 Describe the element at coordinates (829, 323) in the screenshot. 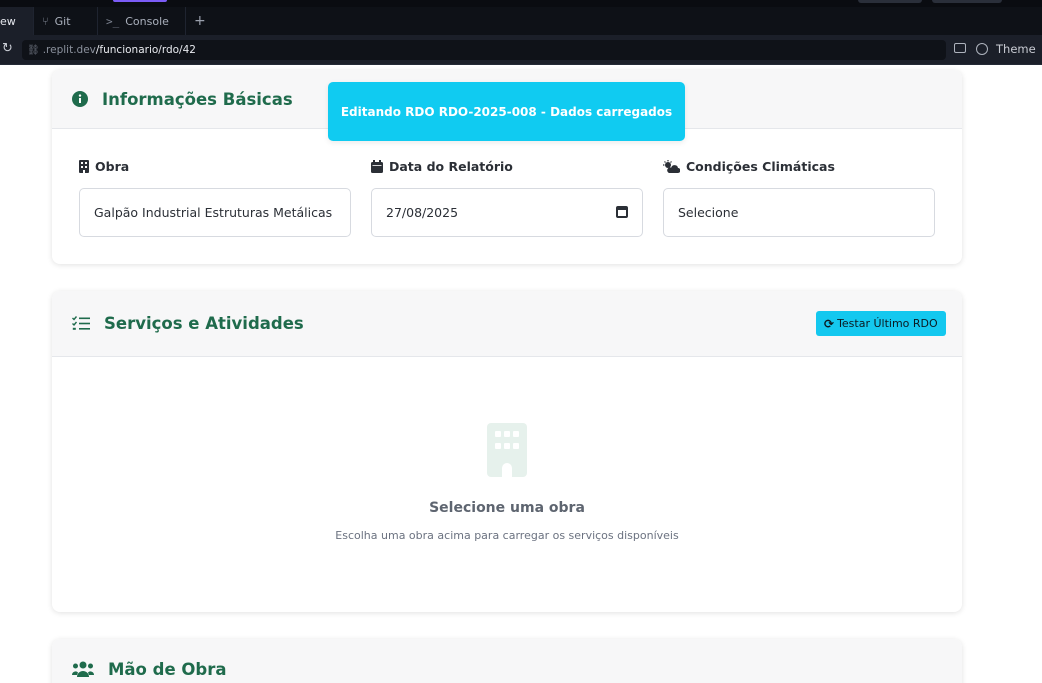

I see `sync-icon: ⟳` at that location.